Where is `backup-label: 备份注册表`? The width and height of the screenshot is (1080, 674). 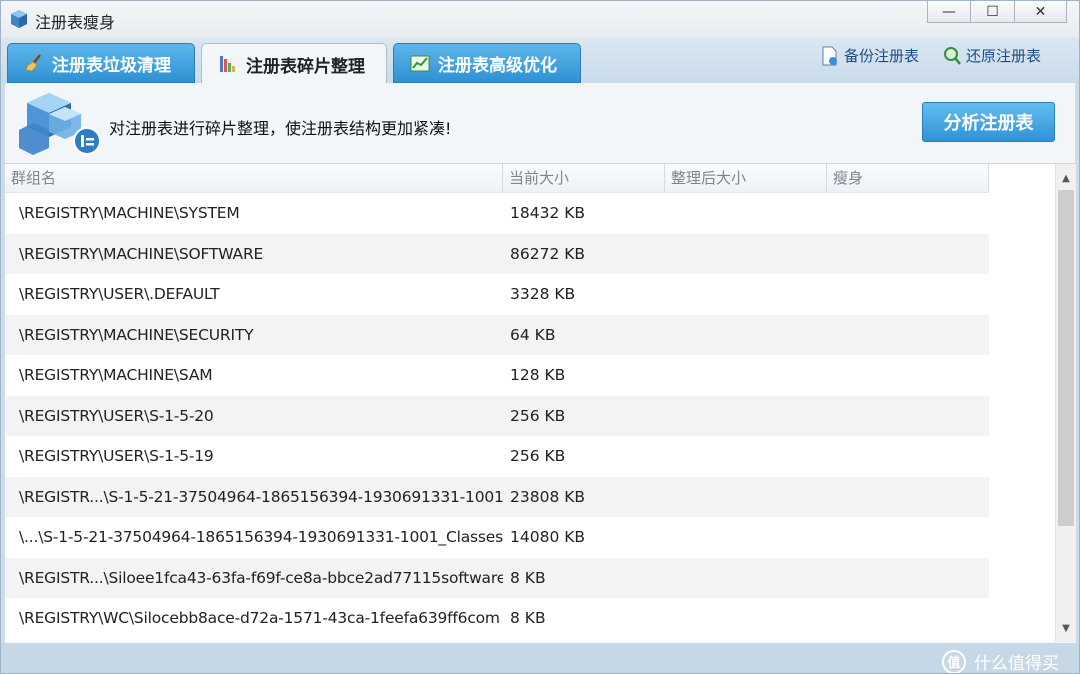
backup-label: 备份注册表 is located at coordinates (882, 56).